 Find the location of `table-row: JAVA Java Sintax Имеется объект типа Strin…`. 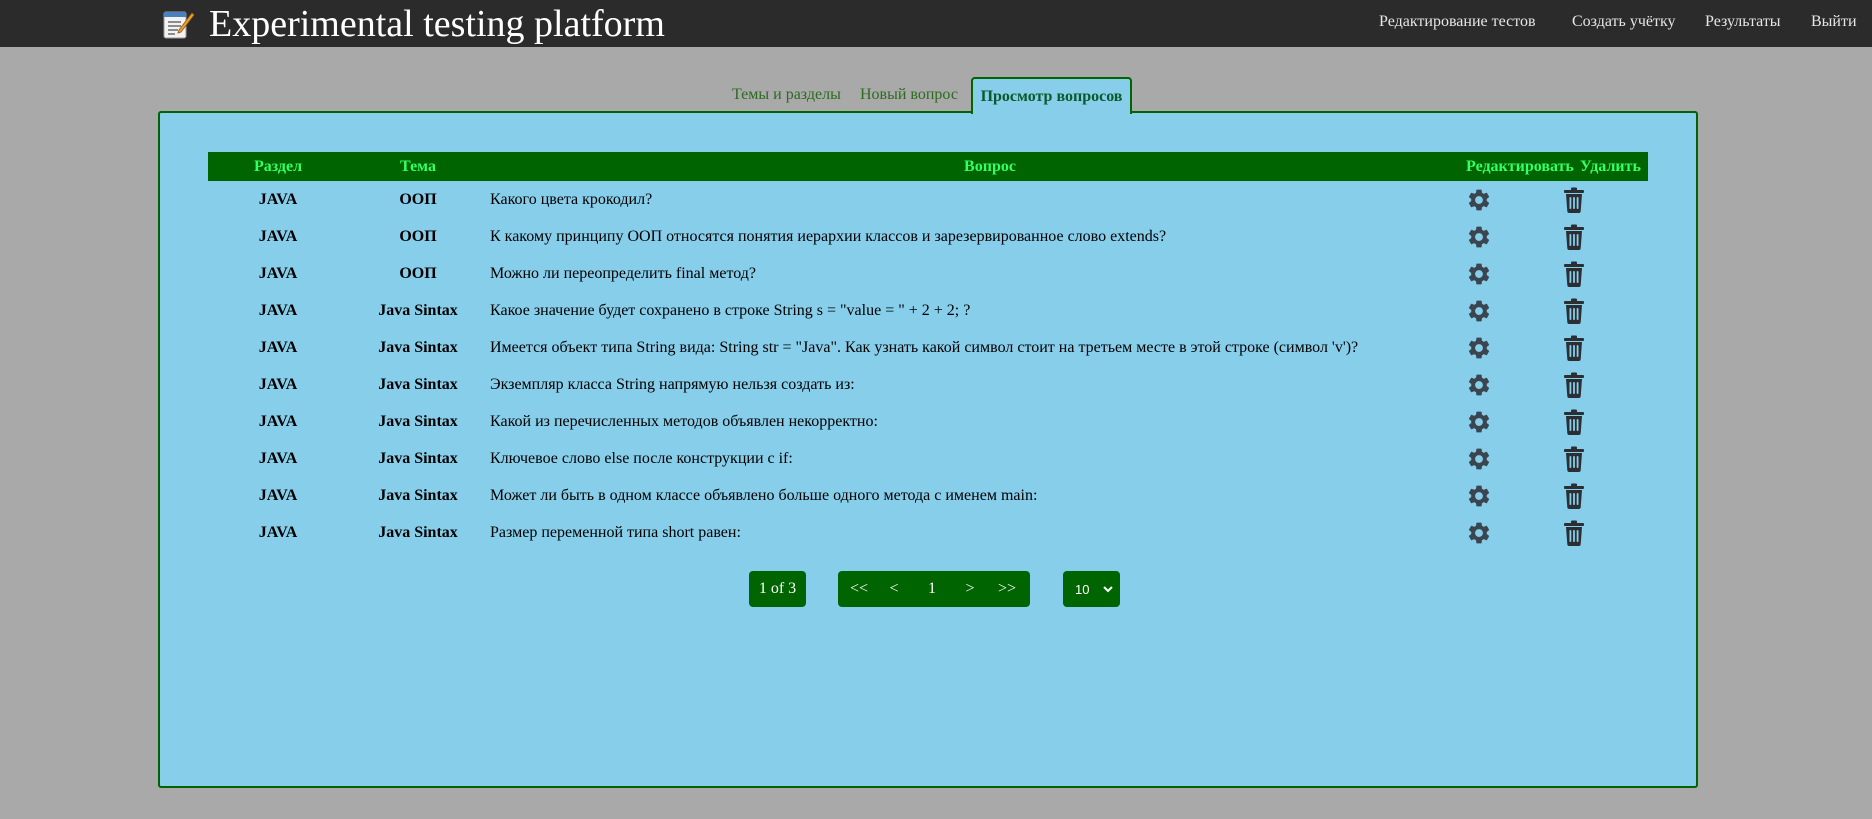

table-row: JAVA Java Sintax Имеется объект типа Strin… is located at coordinates (928, 347).